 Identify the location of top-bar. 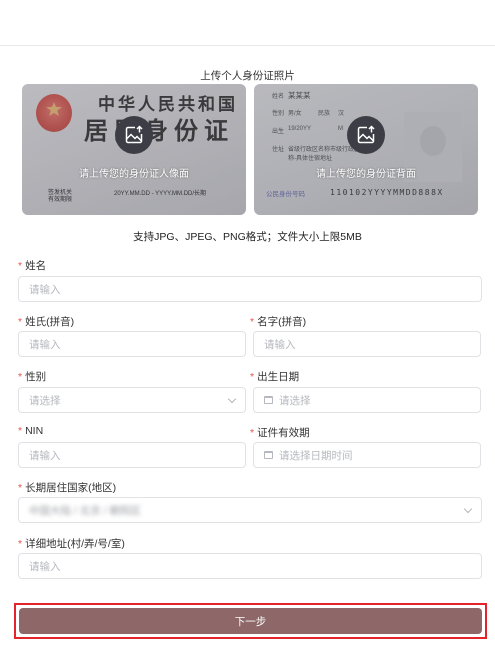
(247, 23).